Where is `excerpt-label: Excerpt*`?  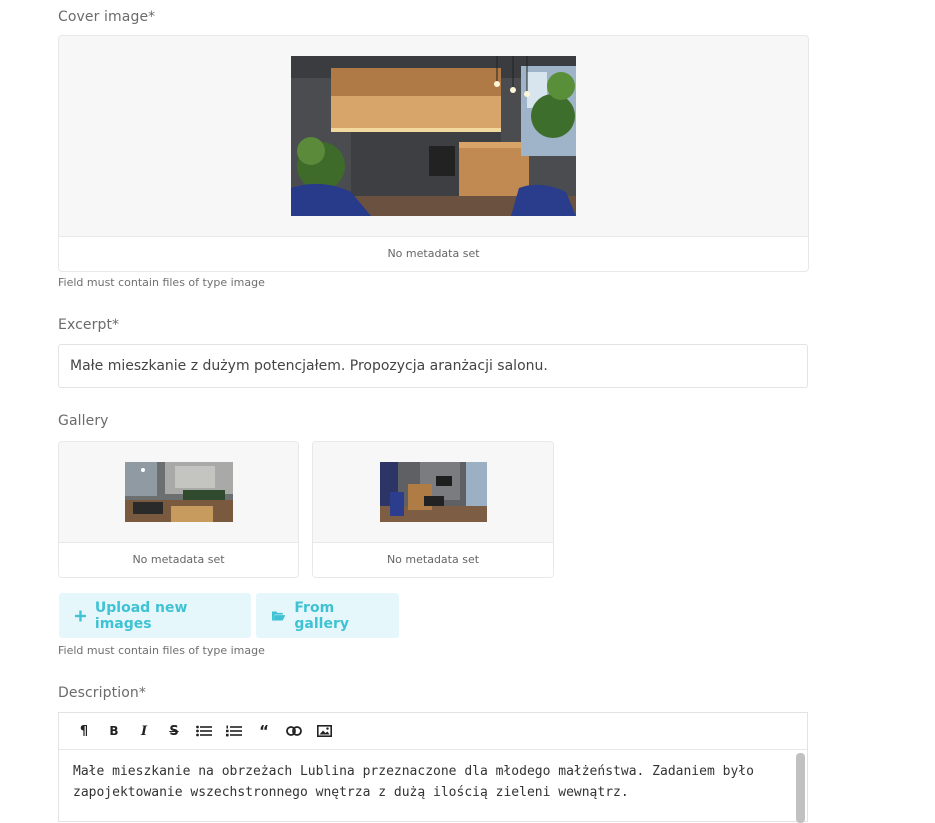
excerpt-label: Excerpt* is located at coordinates (89, 325).